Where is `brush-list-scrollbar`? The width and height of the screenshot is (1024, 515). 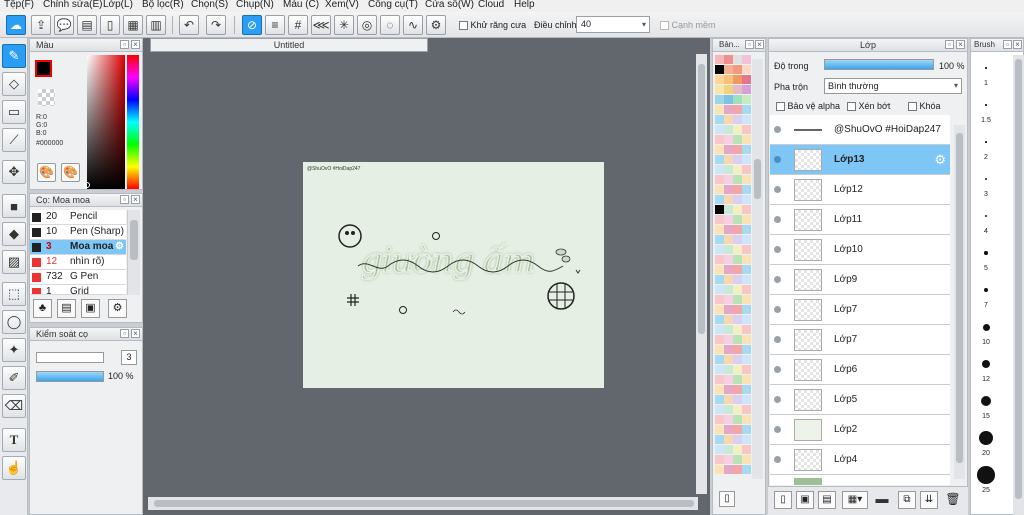 brush-list-scrollbar is located at coordinates (133, 252).